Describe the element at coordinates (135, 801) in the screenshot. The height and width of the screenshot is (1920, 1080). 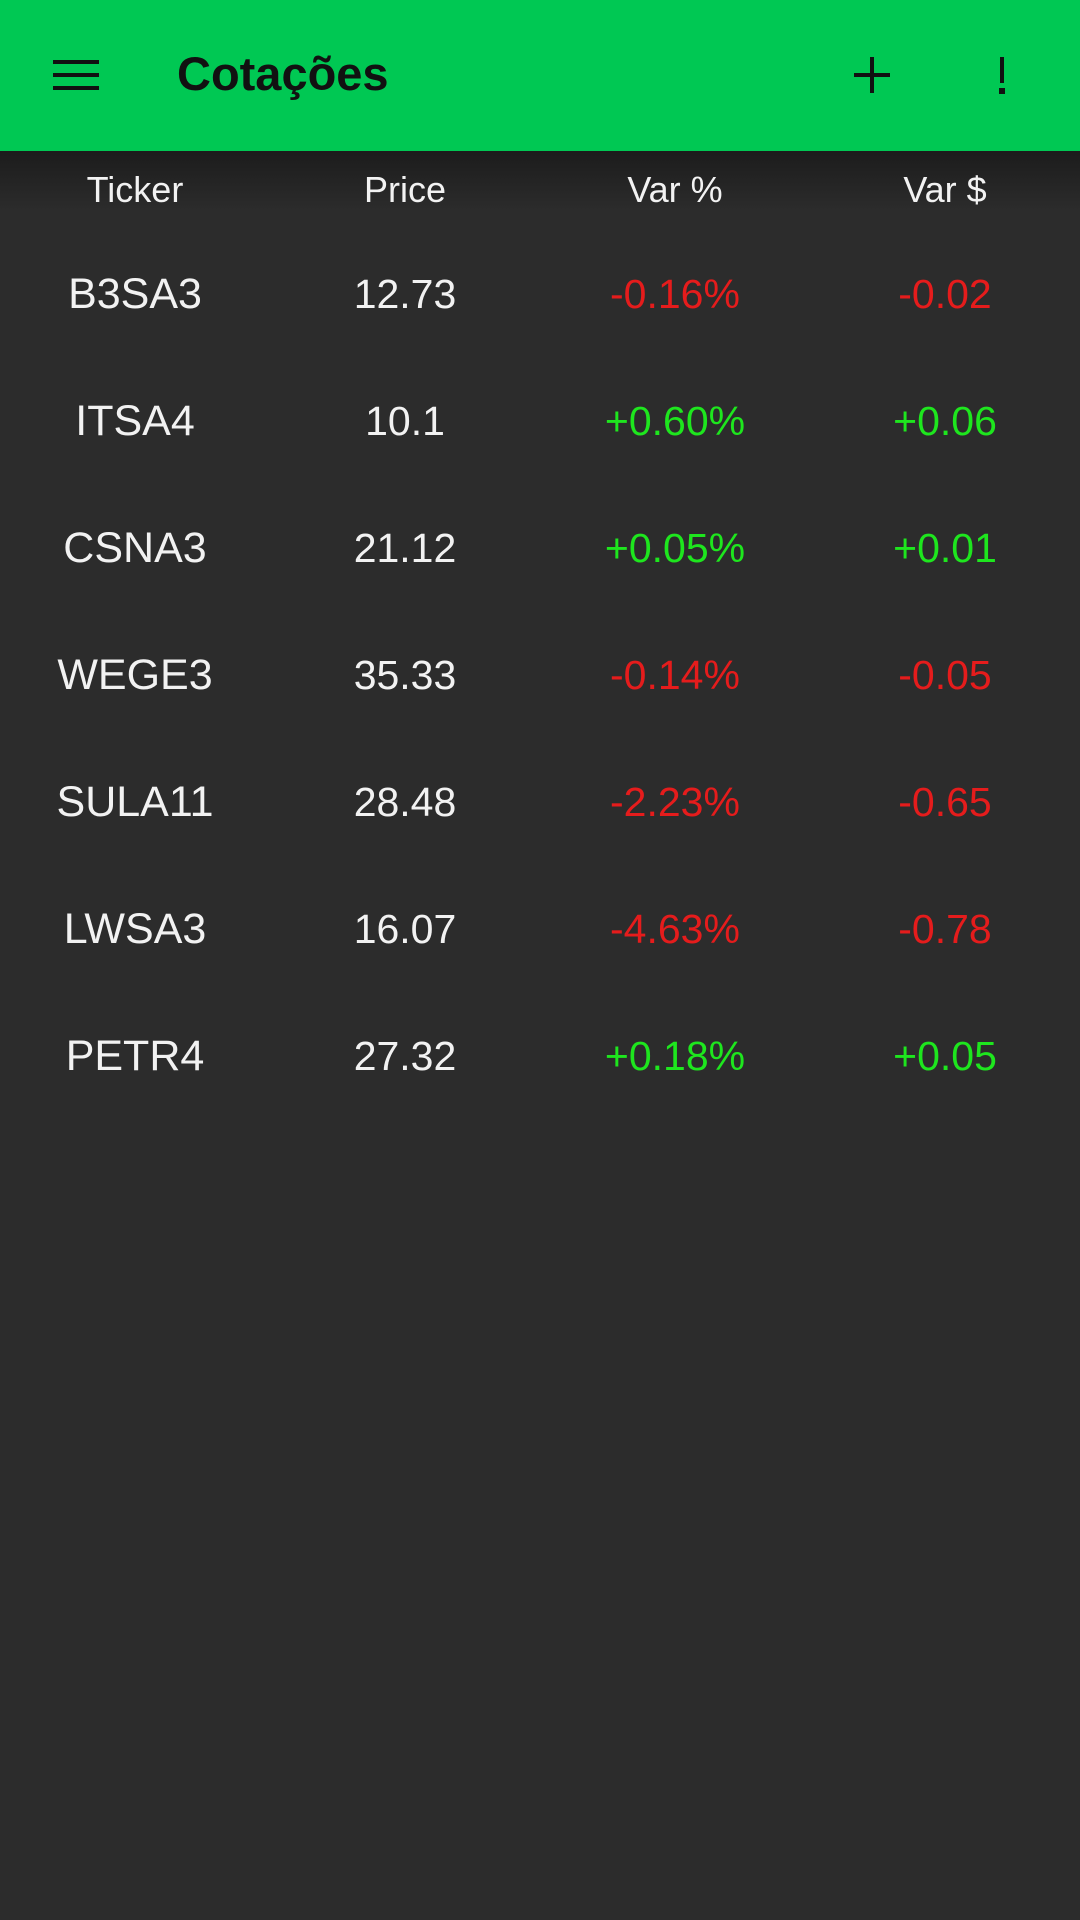
I see `ticker-cell: SULA11` at that location.